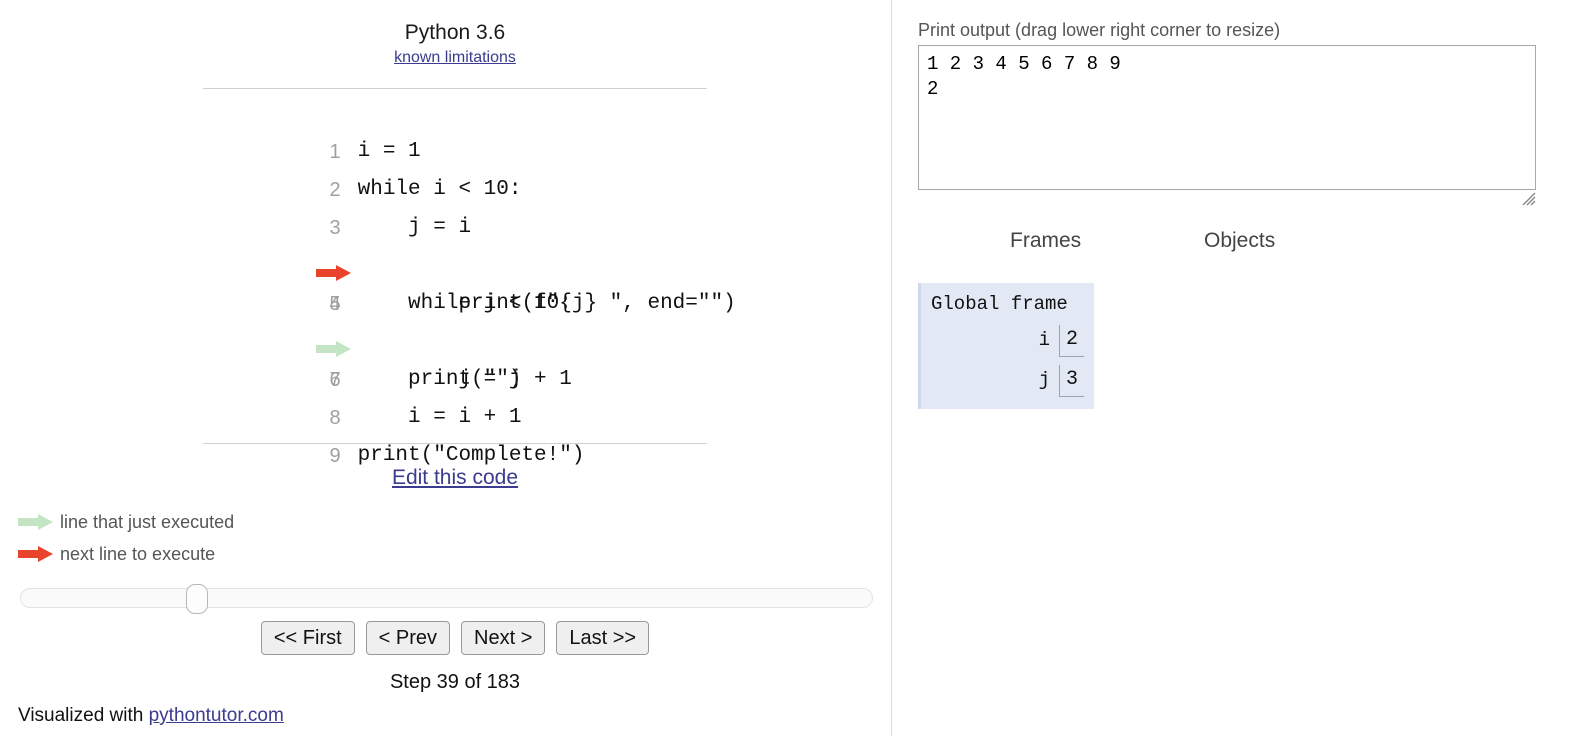 The image size is (1577, 736). I want to click on step-slider, so click(446, 599).